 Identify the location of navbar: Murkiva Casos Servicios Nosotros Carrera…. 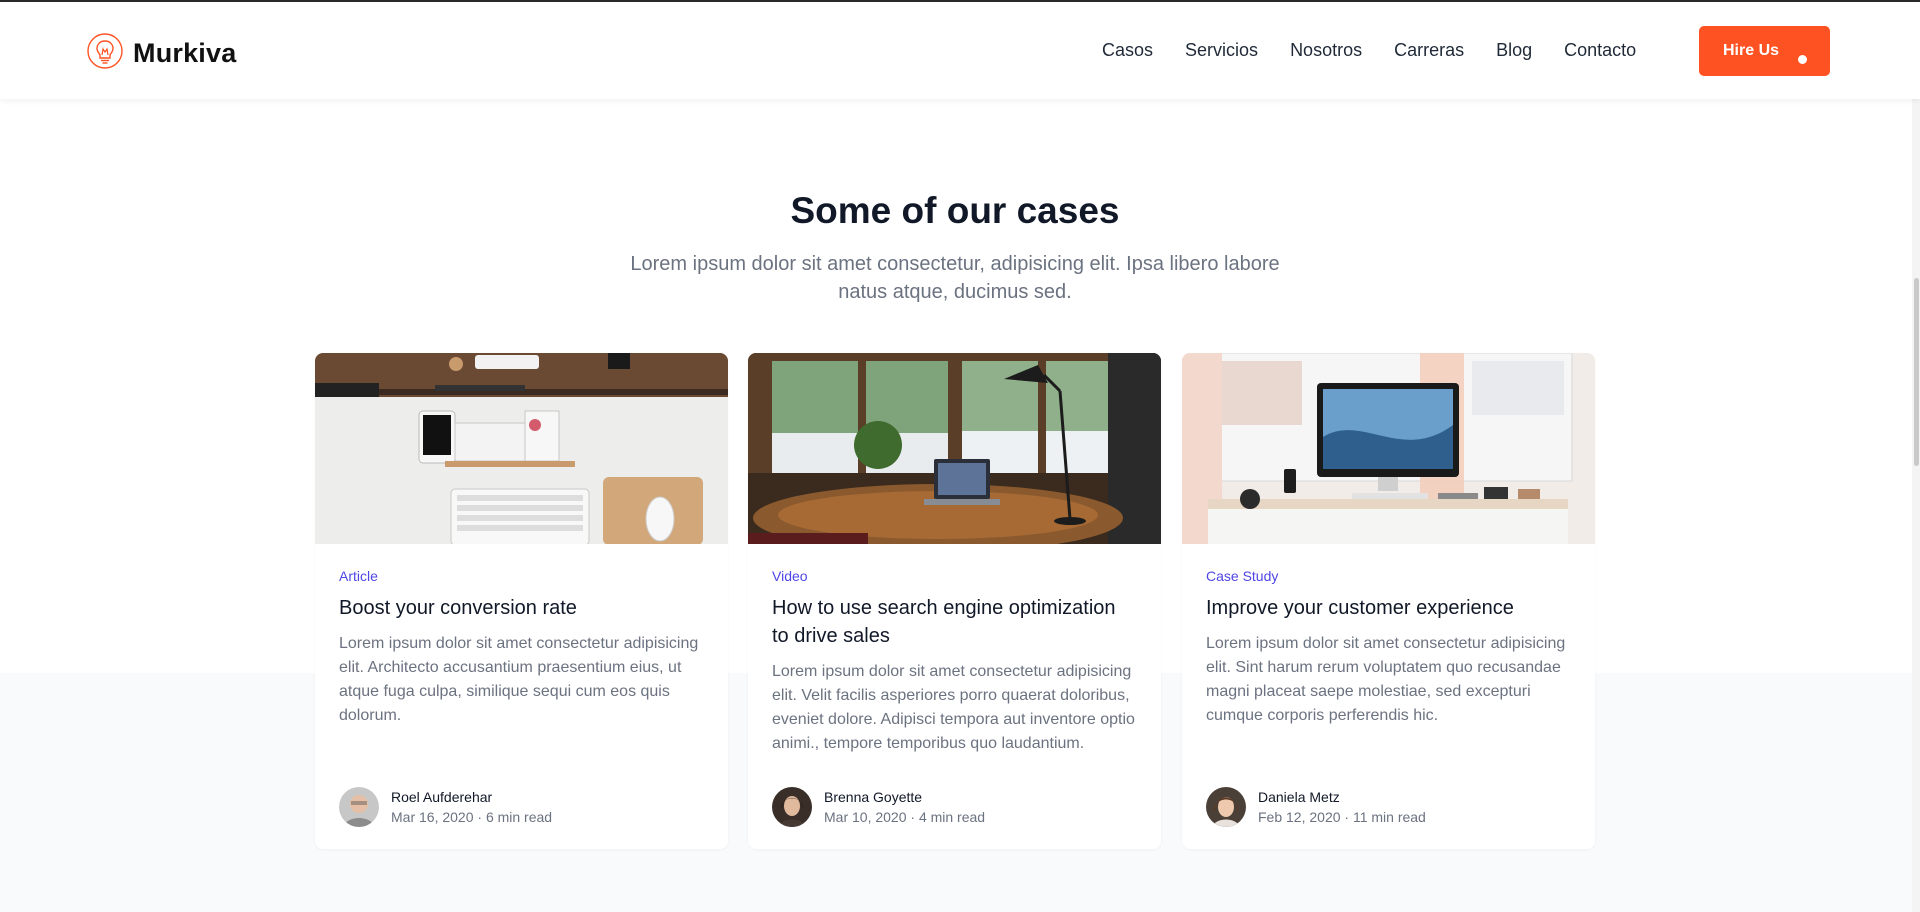
(960, 50).